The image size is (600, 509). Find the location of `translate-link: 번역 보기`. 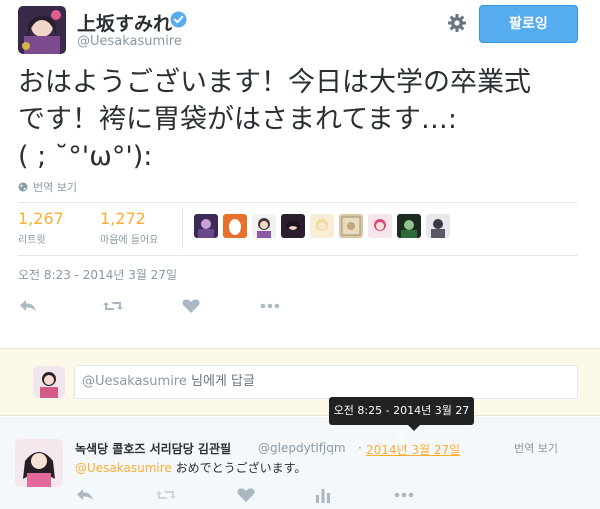

translate-link: 번역 보기 is located at coordinates (47, 187).